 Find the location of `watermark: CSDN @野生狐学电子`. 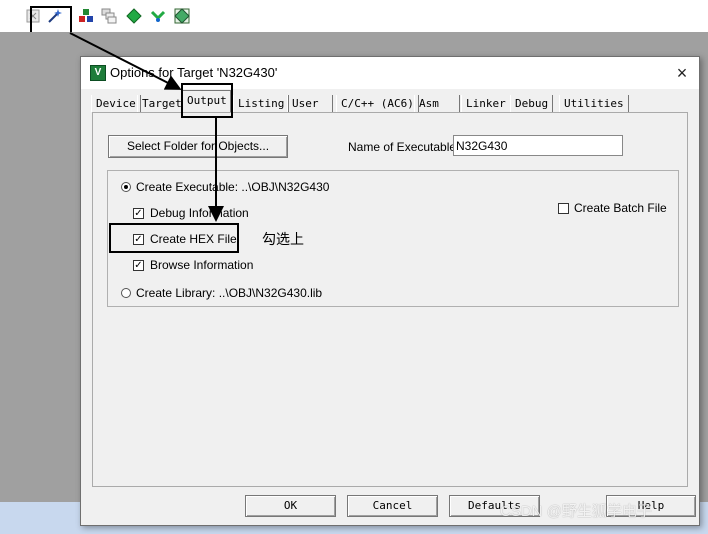

watermark: CSDN @野生狐学电子 is located at coordinates (576, 511).